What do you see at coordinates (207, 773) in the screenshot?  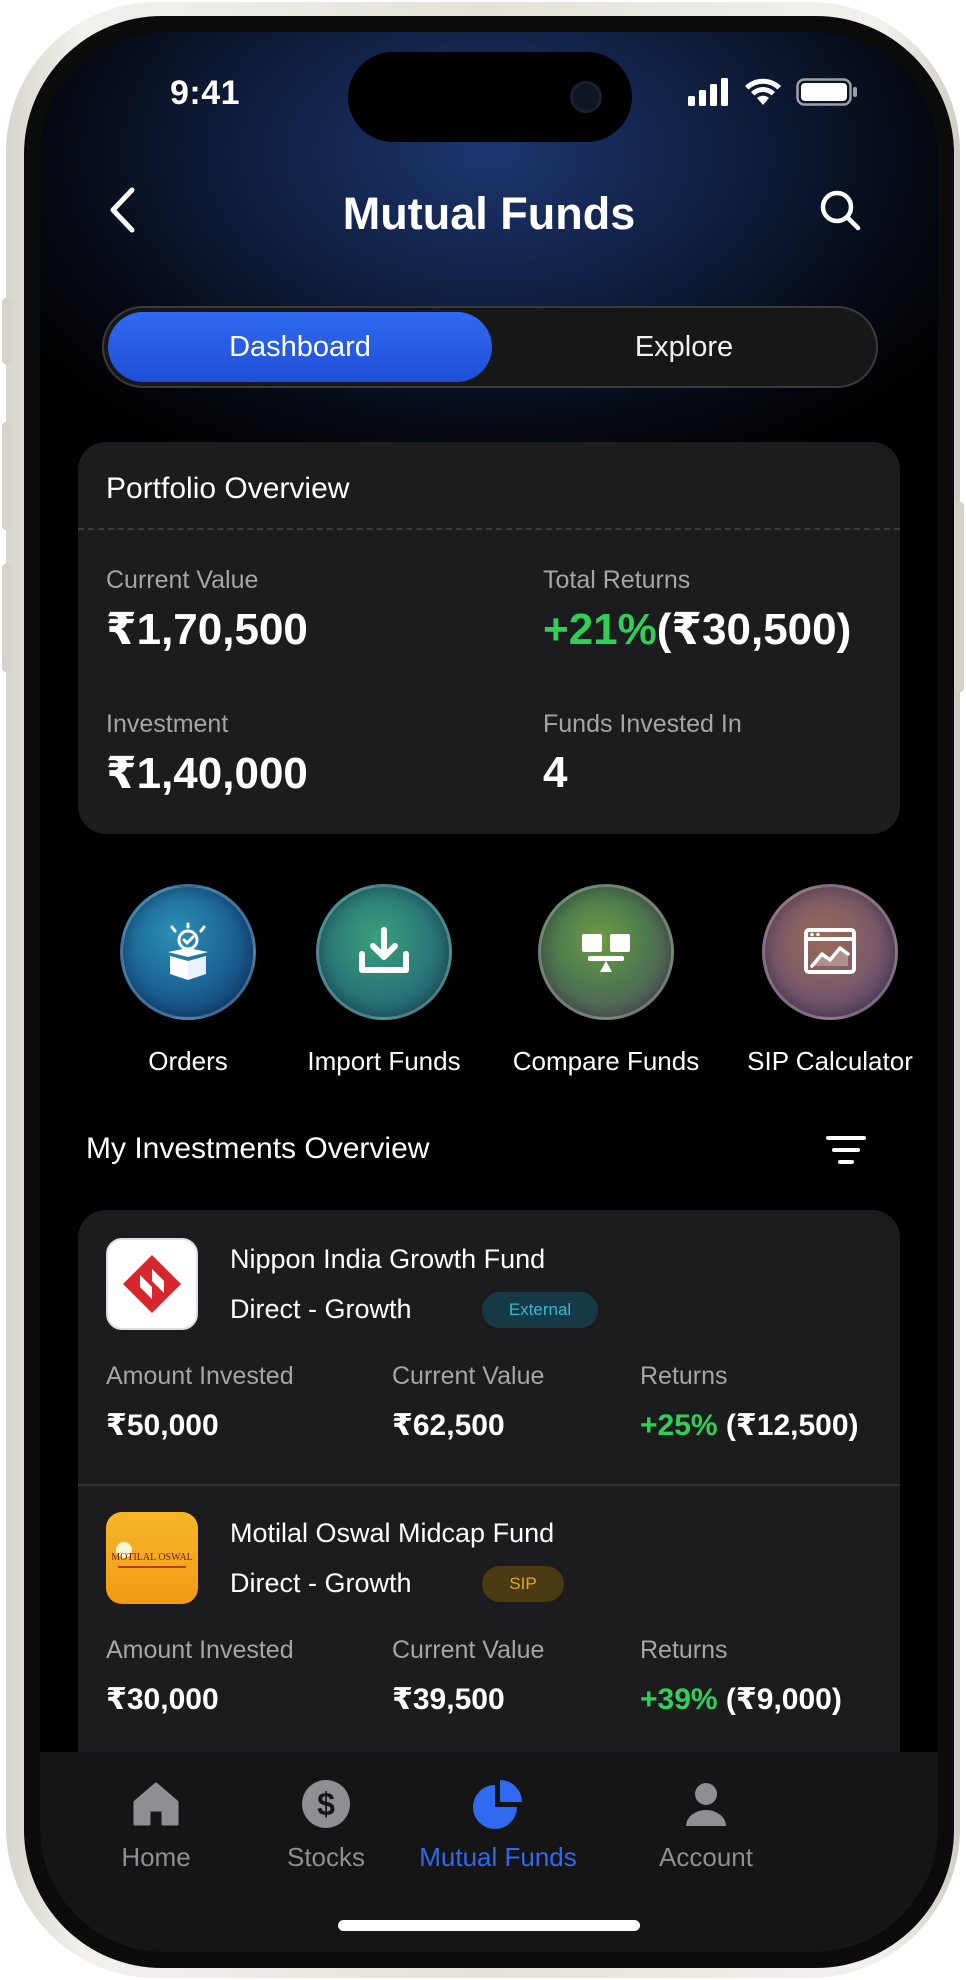 I see `investment-value: ₹1,40,000` at bounding box center [207, 773].